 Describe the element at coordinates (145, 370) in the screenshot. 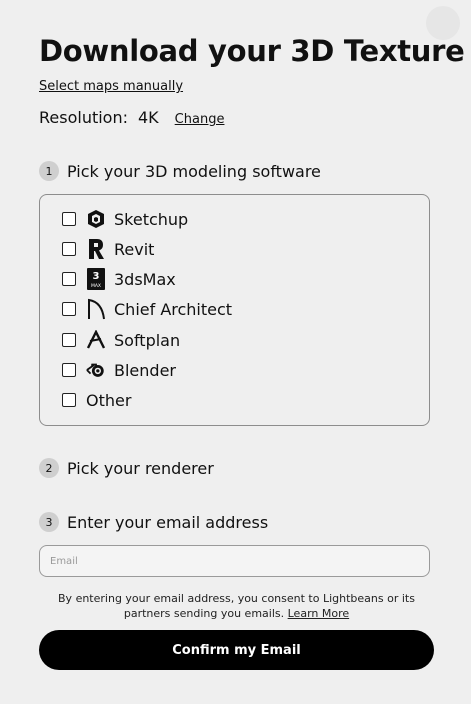

I see `option-label: Blender` at that location.